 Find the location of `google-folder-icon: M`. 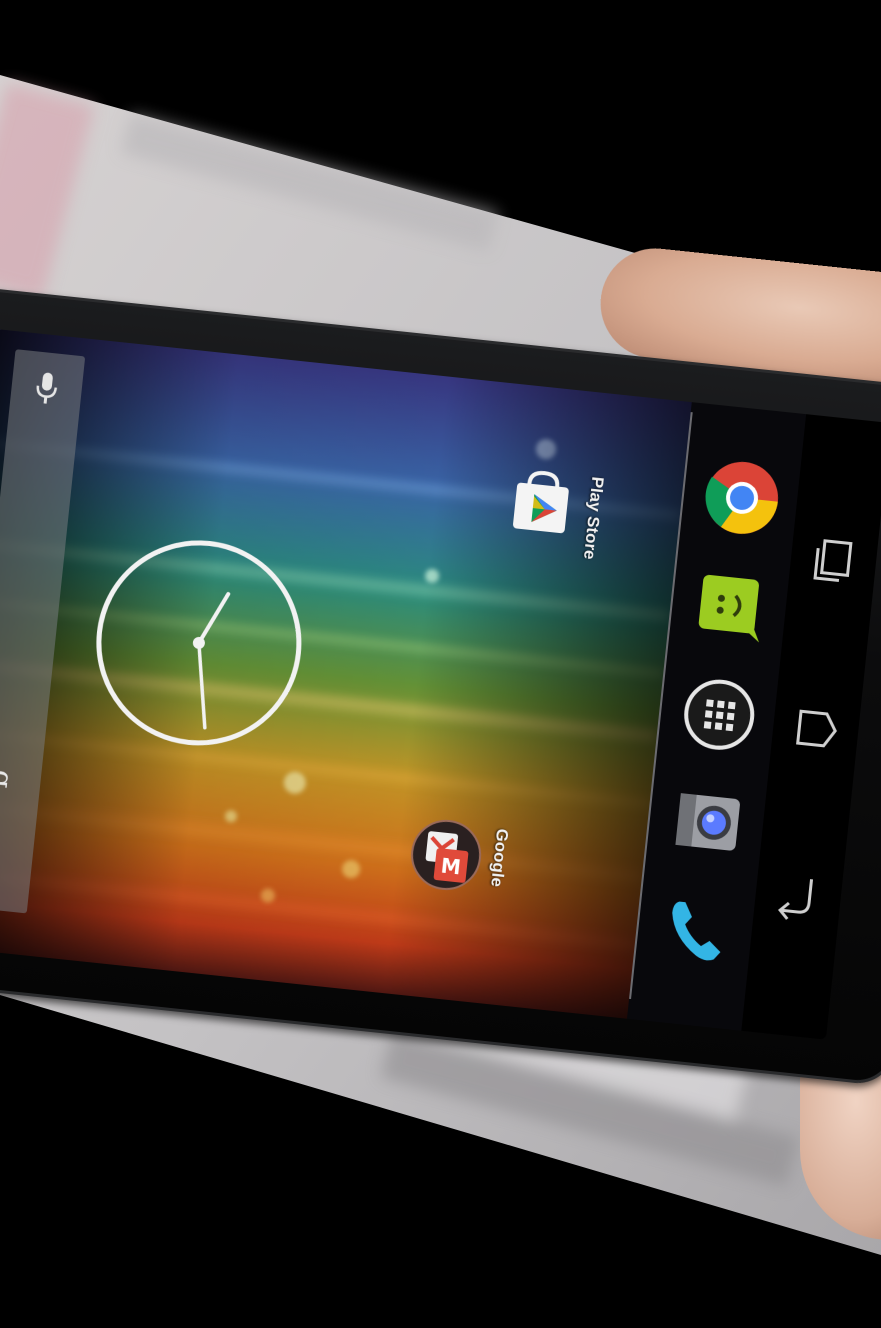

google-folder-icon: M is located at coordinates (446, 854).